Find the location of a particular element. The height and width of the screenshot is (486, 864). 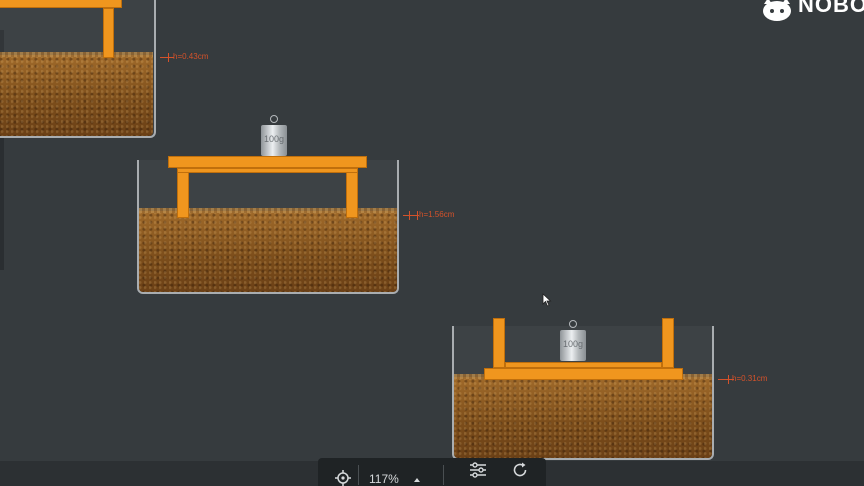

caret-up-icon is located at coordinates (417, 480).